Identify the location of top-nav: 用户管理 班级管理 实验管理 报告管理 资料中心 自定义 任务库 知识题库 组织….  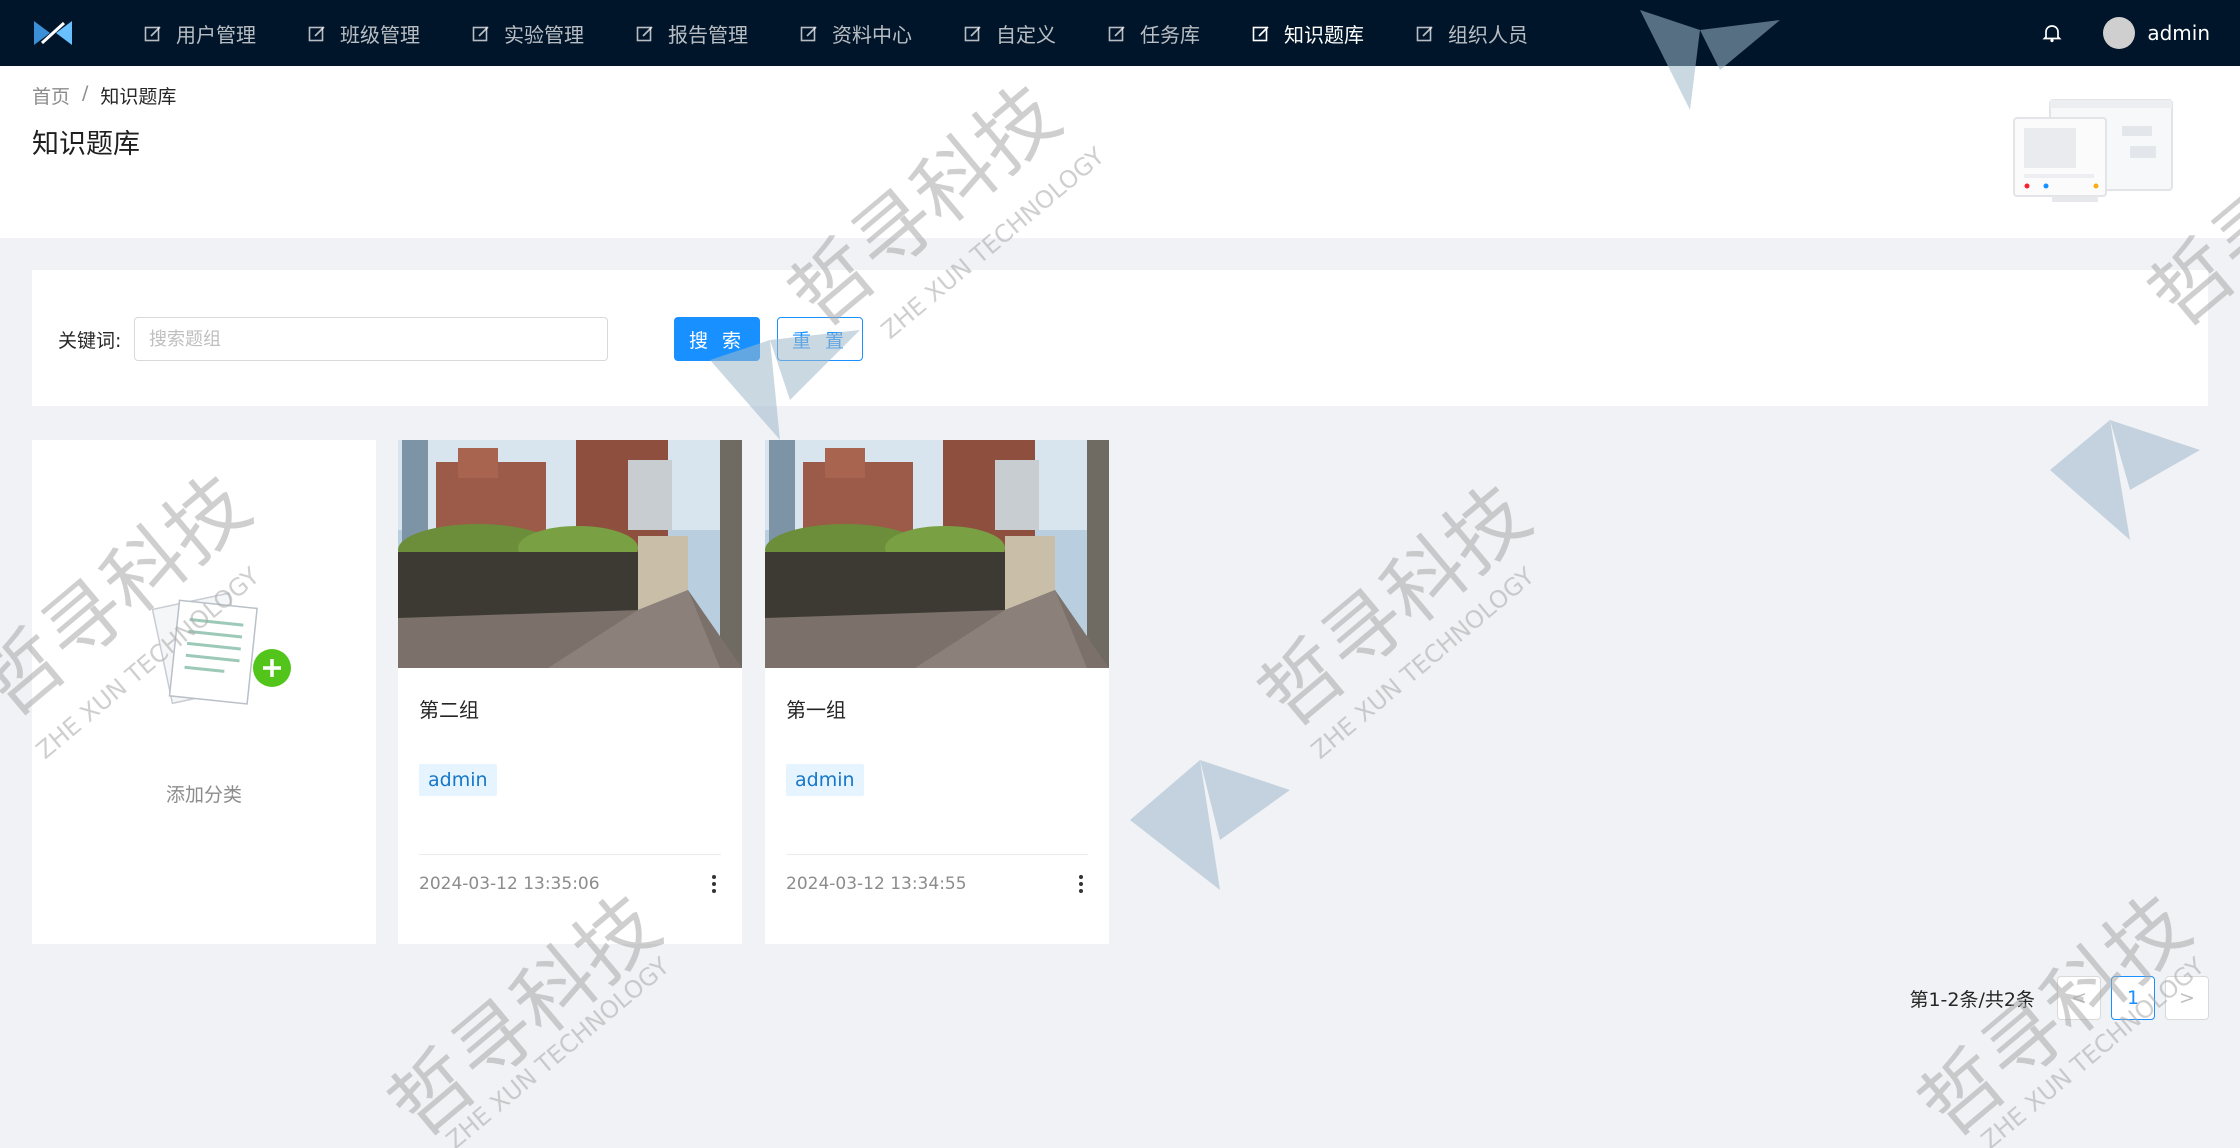
(1120, 33).